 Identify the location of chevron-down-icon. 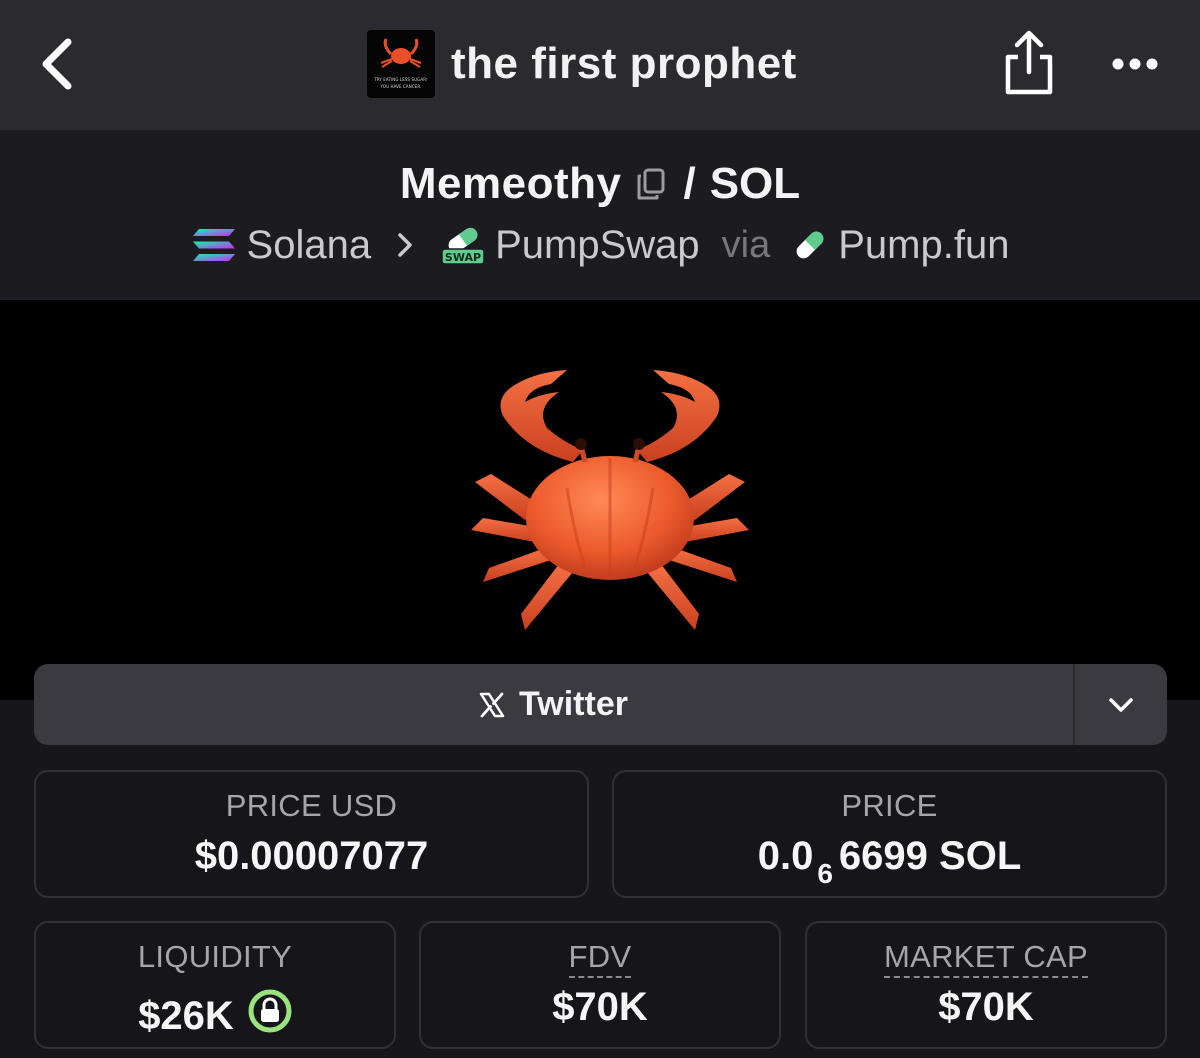
(1121, 704).